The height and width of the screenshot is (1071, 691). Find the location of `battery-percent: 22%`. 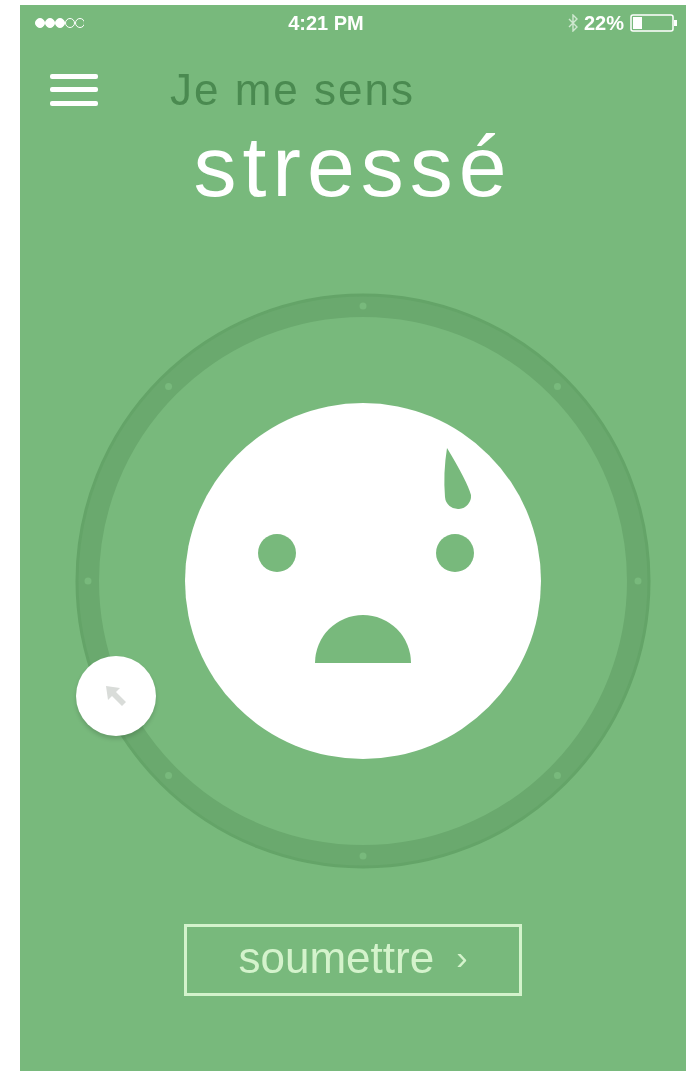

battery-percent: 22% is located at coordinates (603, 23).